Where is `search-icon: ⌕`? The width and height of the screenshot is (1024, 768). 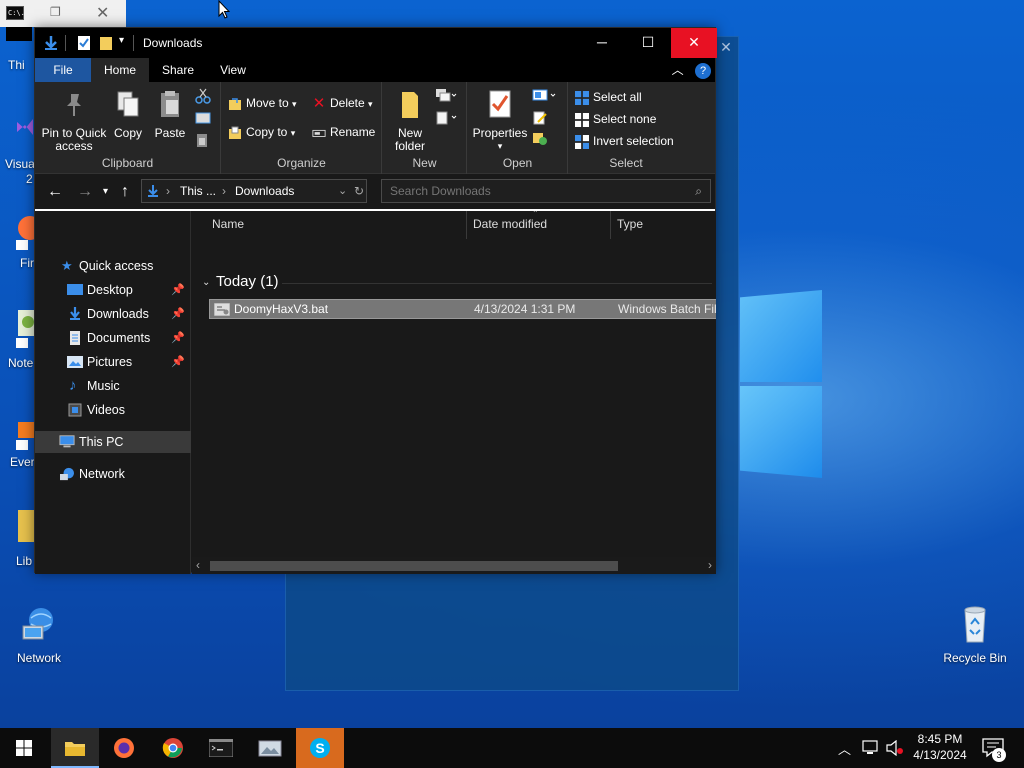 search-icon: ⌕ is located at coordinates (698, 191).